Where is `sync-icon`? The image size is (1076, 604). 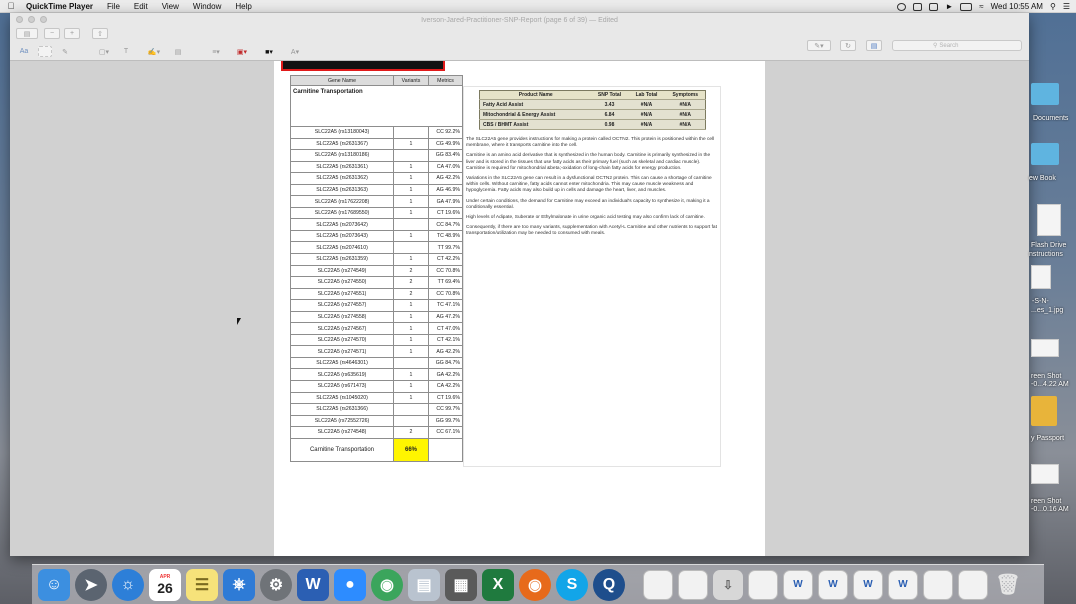 sync-icon is located at coordinates (918, 6).